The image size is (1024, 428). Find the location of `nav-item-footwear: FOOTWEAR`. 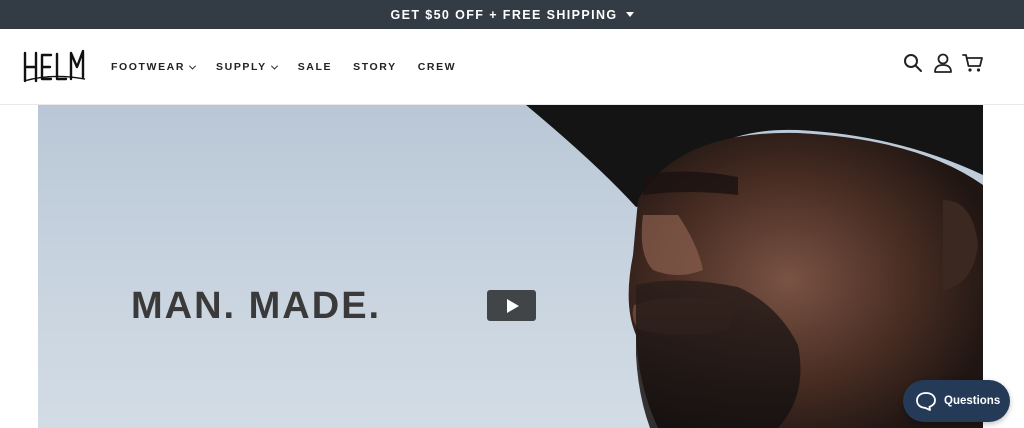

nav-item-footwear: FOOTWEAR is located at coordinates (154, 67).